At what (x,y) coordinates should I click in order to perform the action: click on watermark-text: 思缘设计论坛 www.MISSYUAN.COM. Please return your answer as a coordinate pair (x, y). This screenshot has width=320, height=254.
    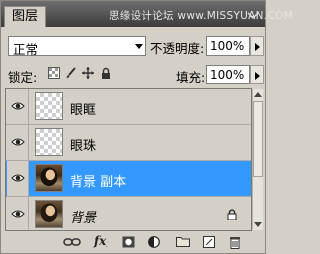
    Looking at the image, I should click on (201, 16).